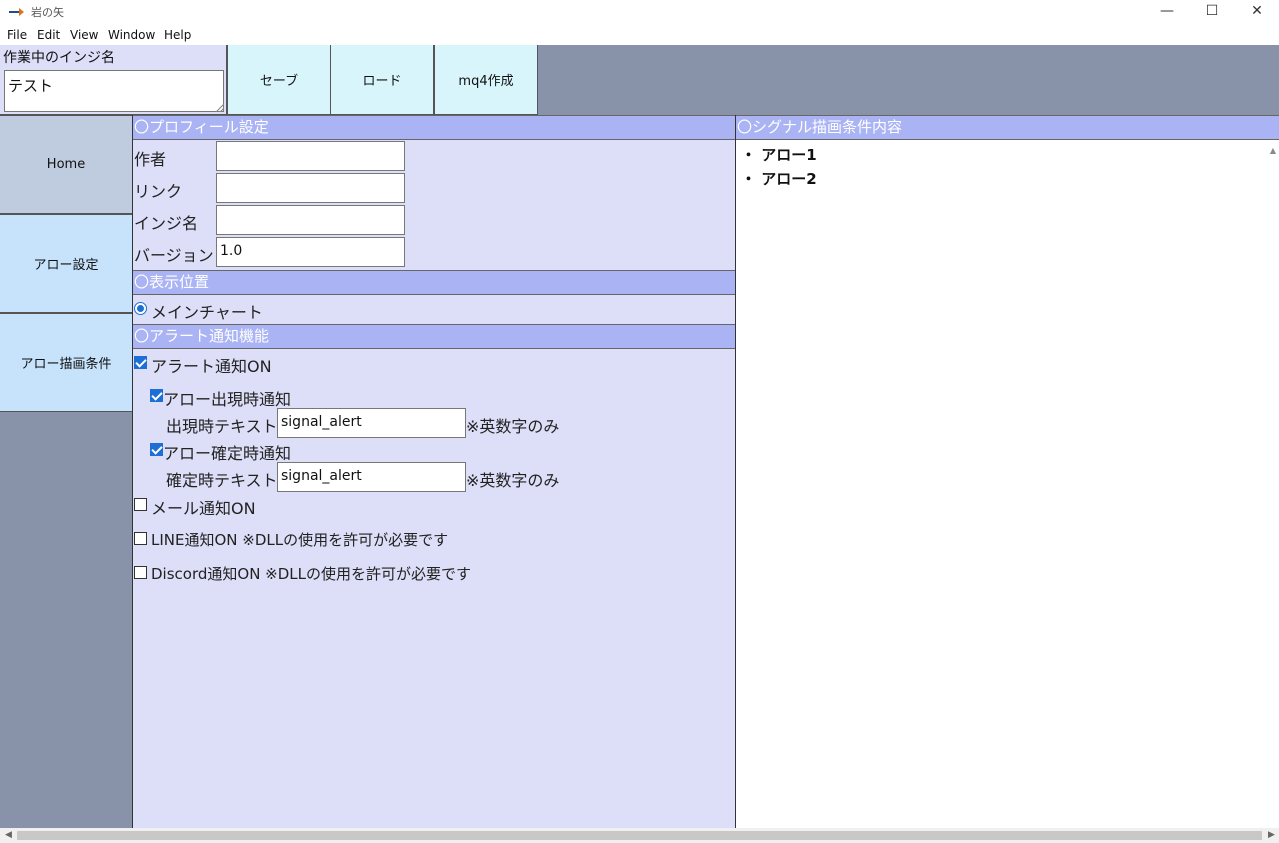 The height and width of the screenshot is (843, 1279). What do you see at coordinates (140, 572) in the screenshot?
I see `discord-checkbox` at bounding box center [140, 572].